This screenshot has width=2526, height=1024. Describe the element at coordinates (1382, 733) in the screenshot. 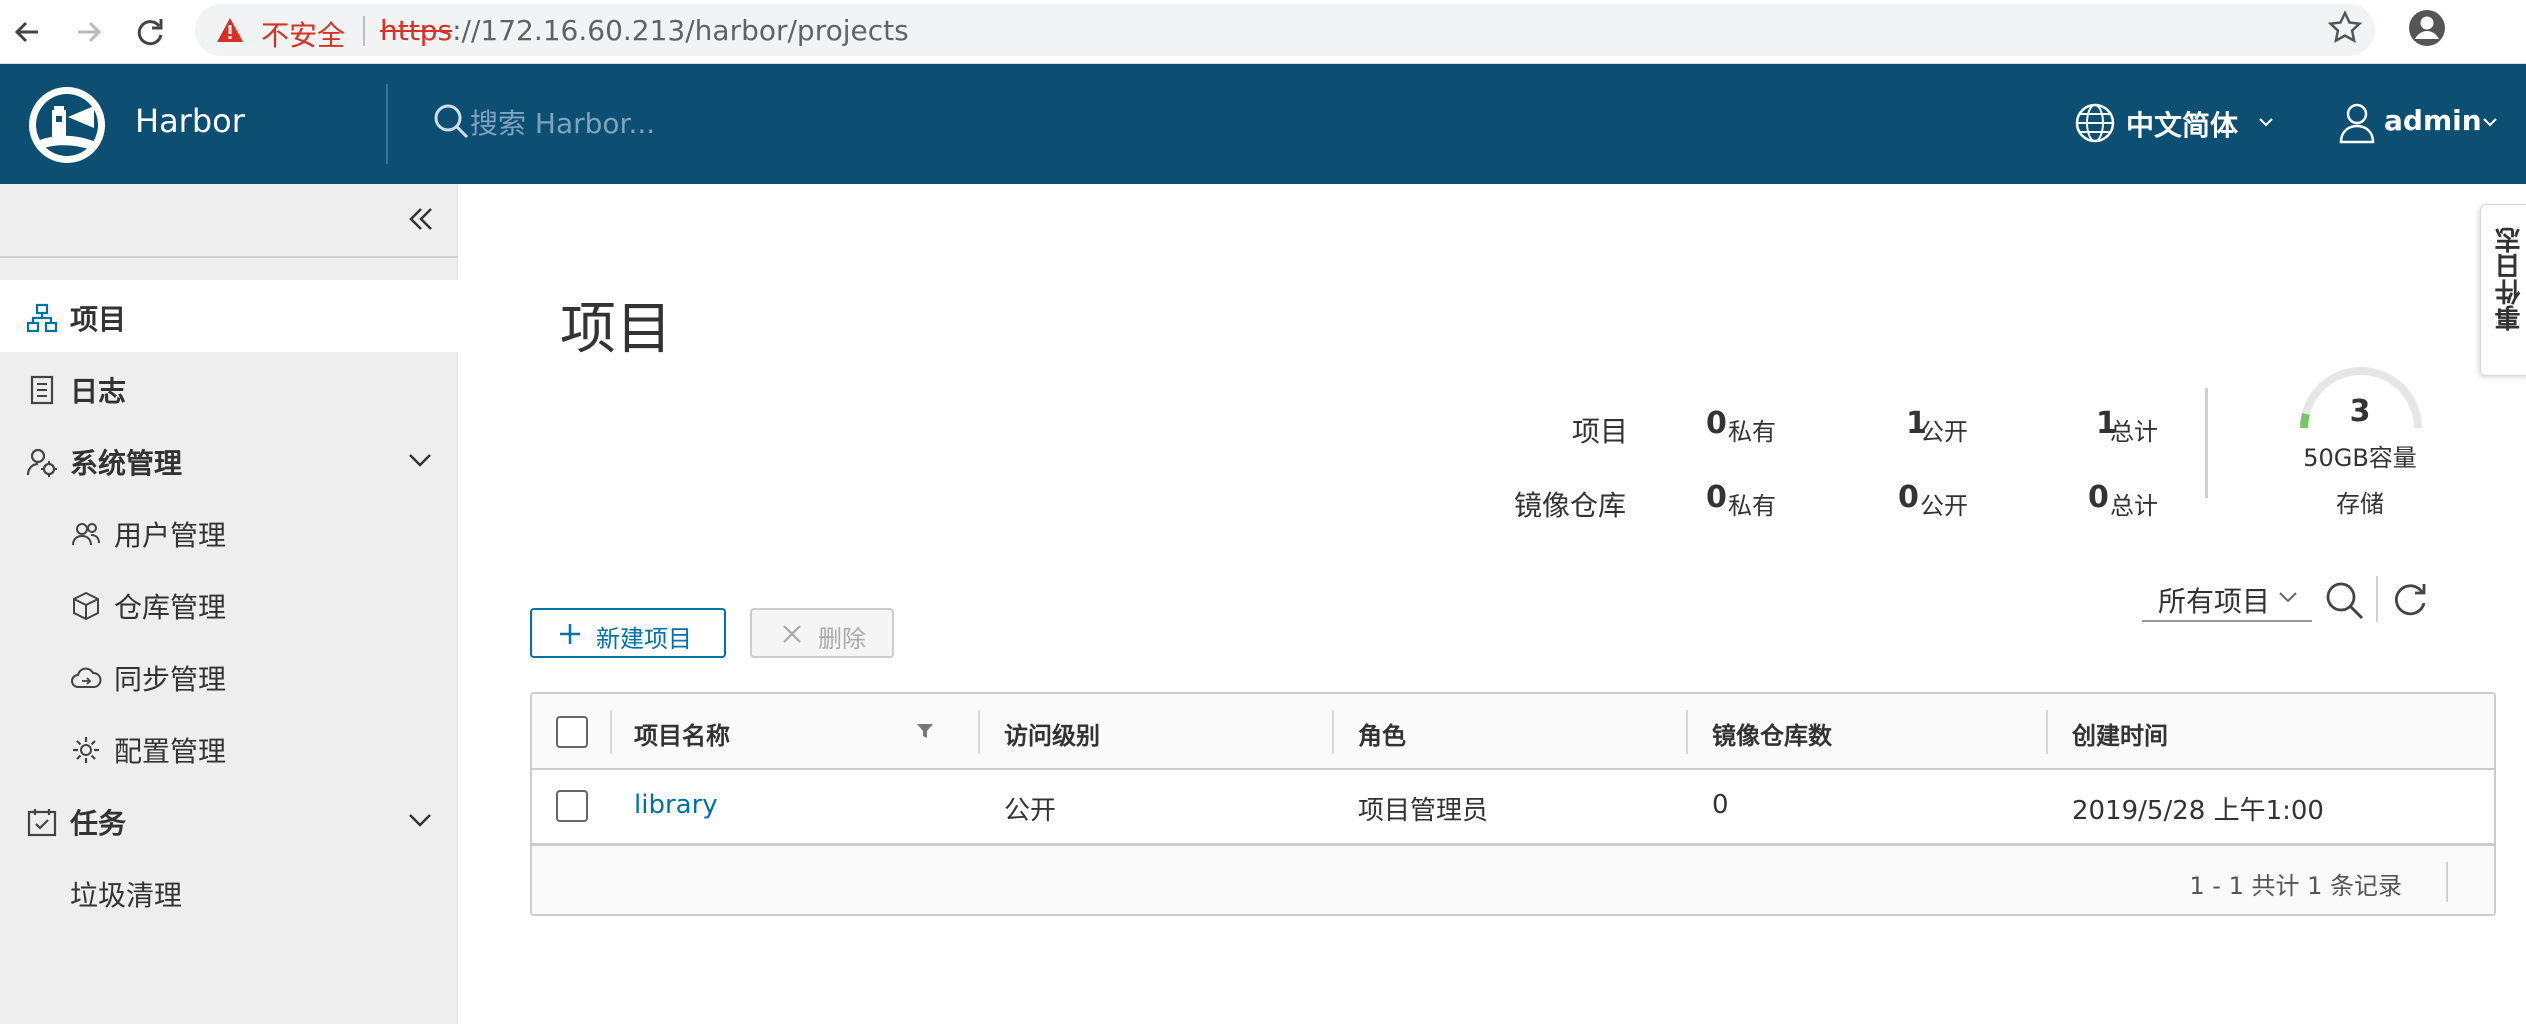

I see `column-header-role: 角色` at that location.